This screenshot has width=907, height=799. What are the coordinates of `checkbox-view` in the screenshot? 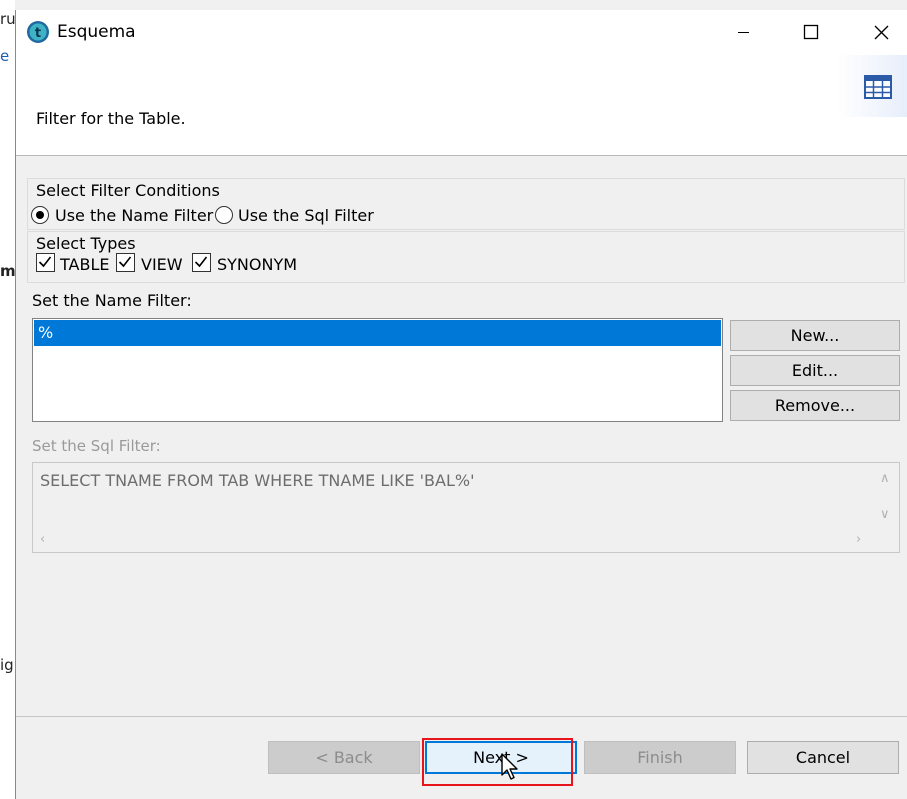 It's located at (125, 262).